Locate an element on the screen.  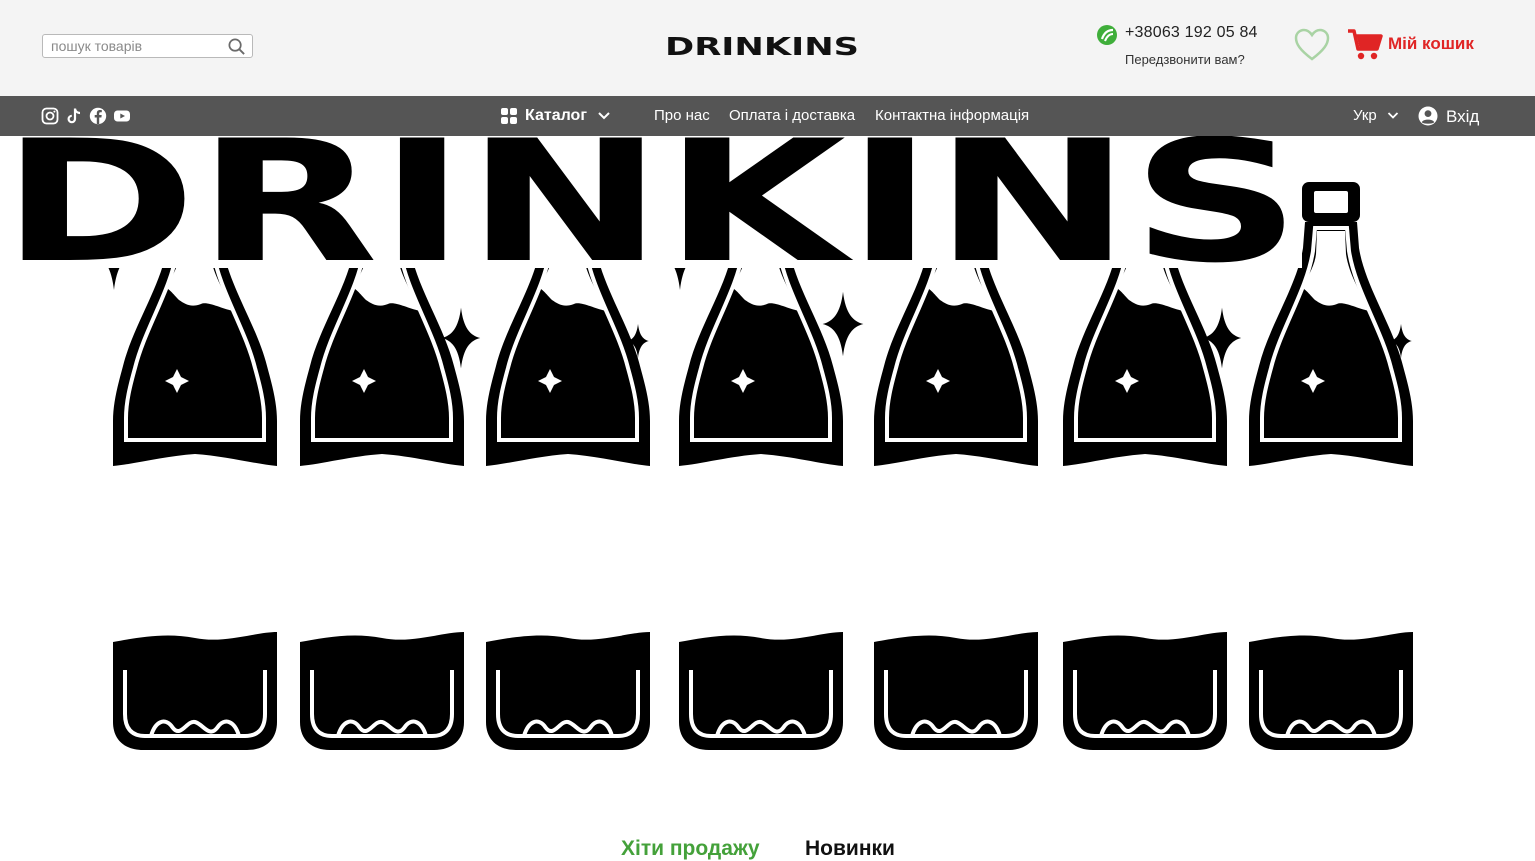
facebook-icon is located at coordinates (98, 116).